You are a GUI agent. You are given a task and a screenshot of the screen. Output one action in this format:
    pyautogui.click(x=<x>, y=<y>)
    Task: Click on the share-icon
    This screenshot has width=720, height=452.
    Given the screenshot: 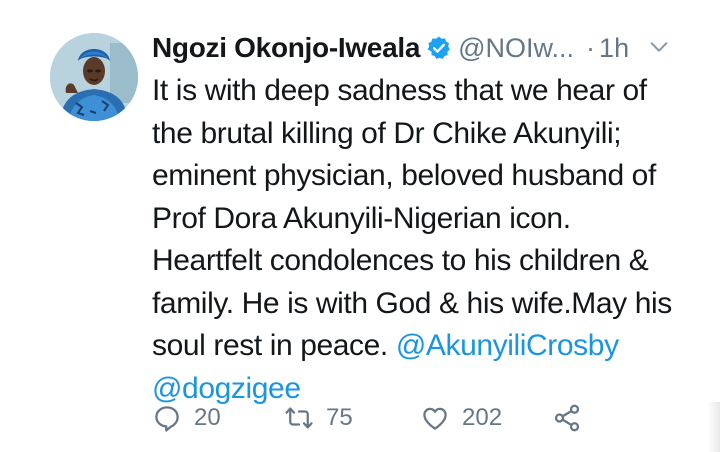 What is the action you would take?
    pyautogui.click(x=567, y=418)
    